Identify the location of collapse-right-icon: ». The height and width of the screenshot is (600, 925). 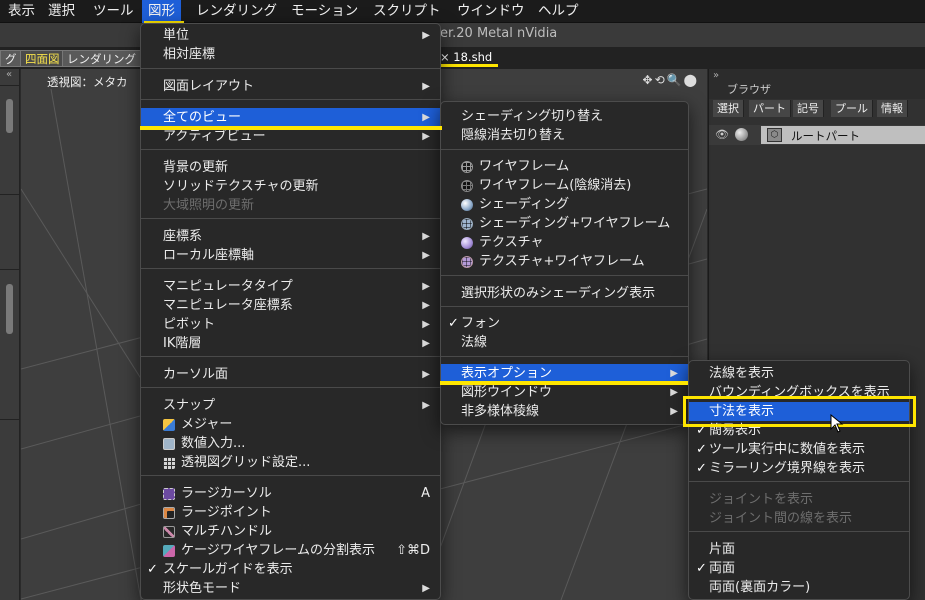
(716, 75).